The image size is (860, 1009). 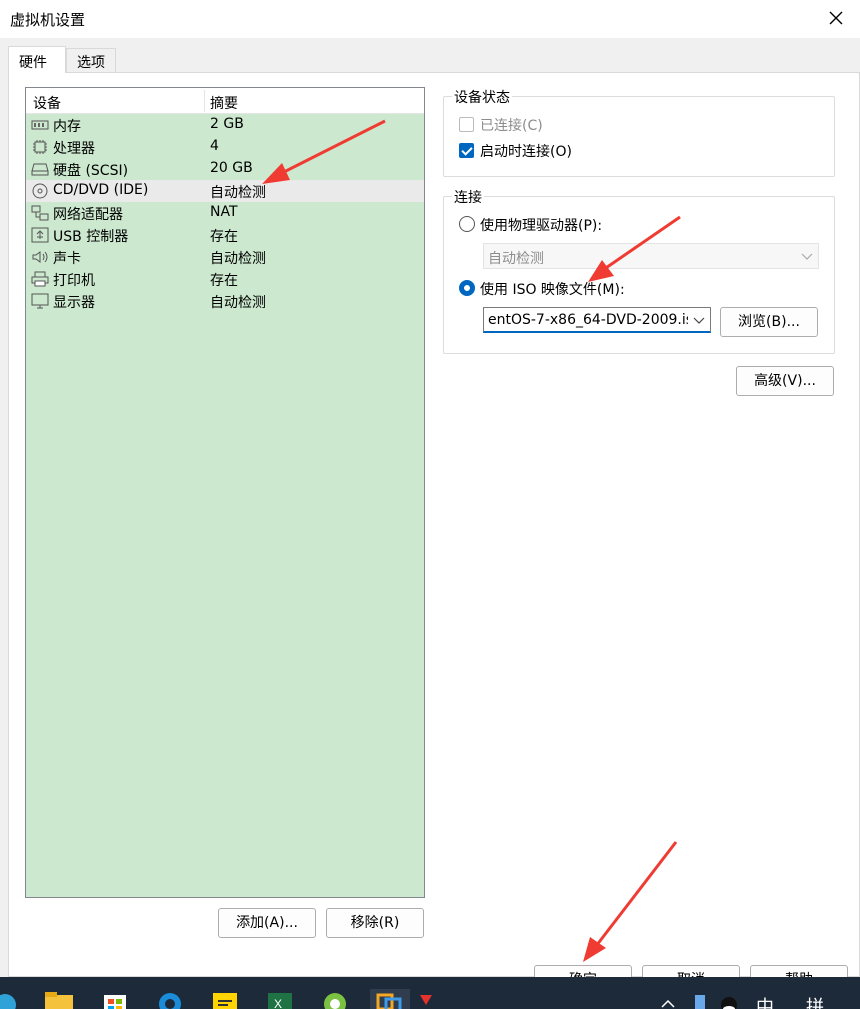 What do you see at coordinates (700, 999) in the screenshot?
I see `usb-tray-icon` at bounding box center [700, 999].